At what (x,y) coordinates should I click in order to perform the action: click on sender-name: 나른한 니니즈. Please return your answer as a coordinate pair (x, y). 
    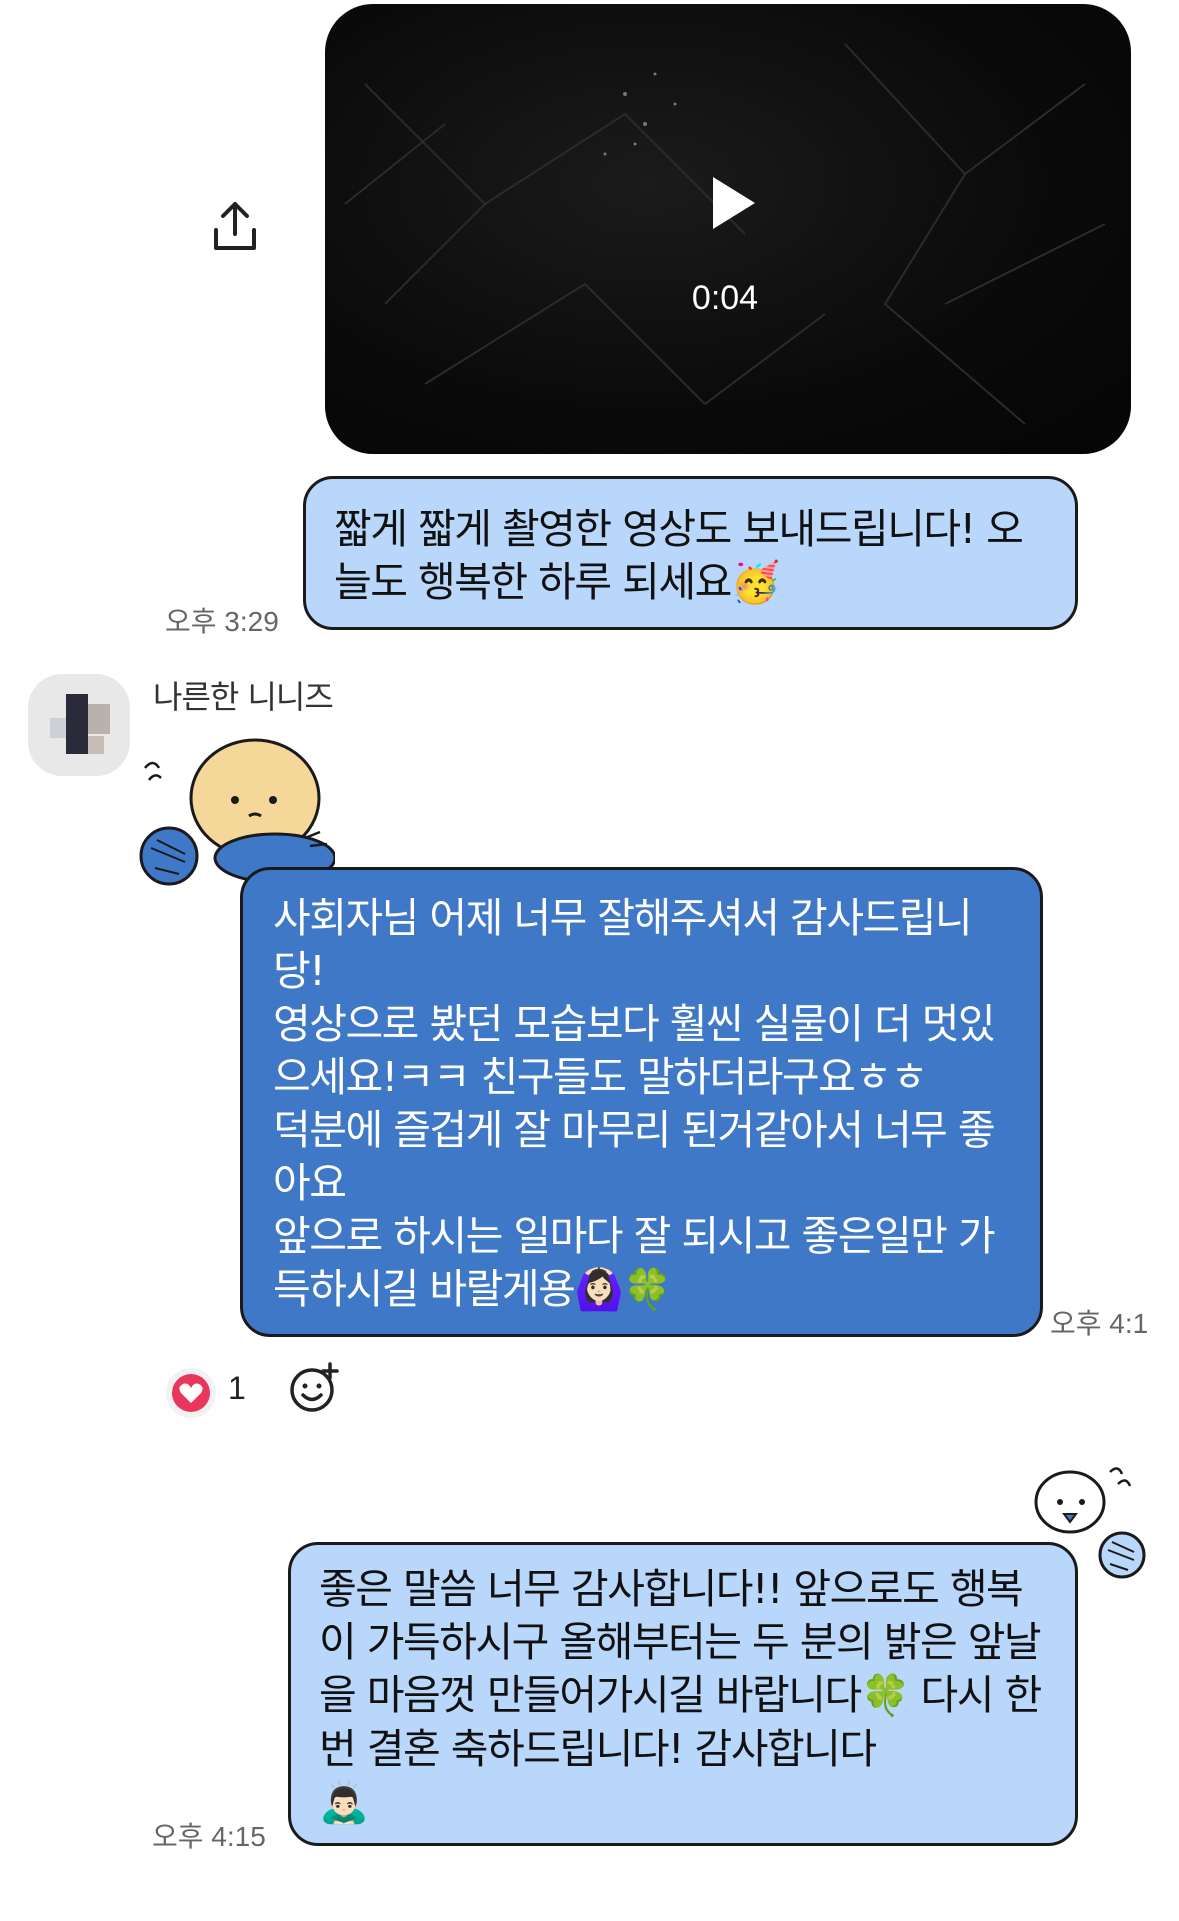
    Looking at the image, I should click on (243, 697).